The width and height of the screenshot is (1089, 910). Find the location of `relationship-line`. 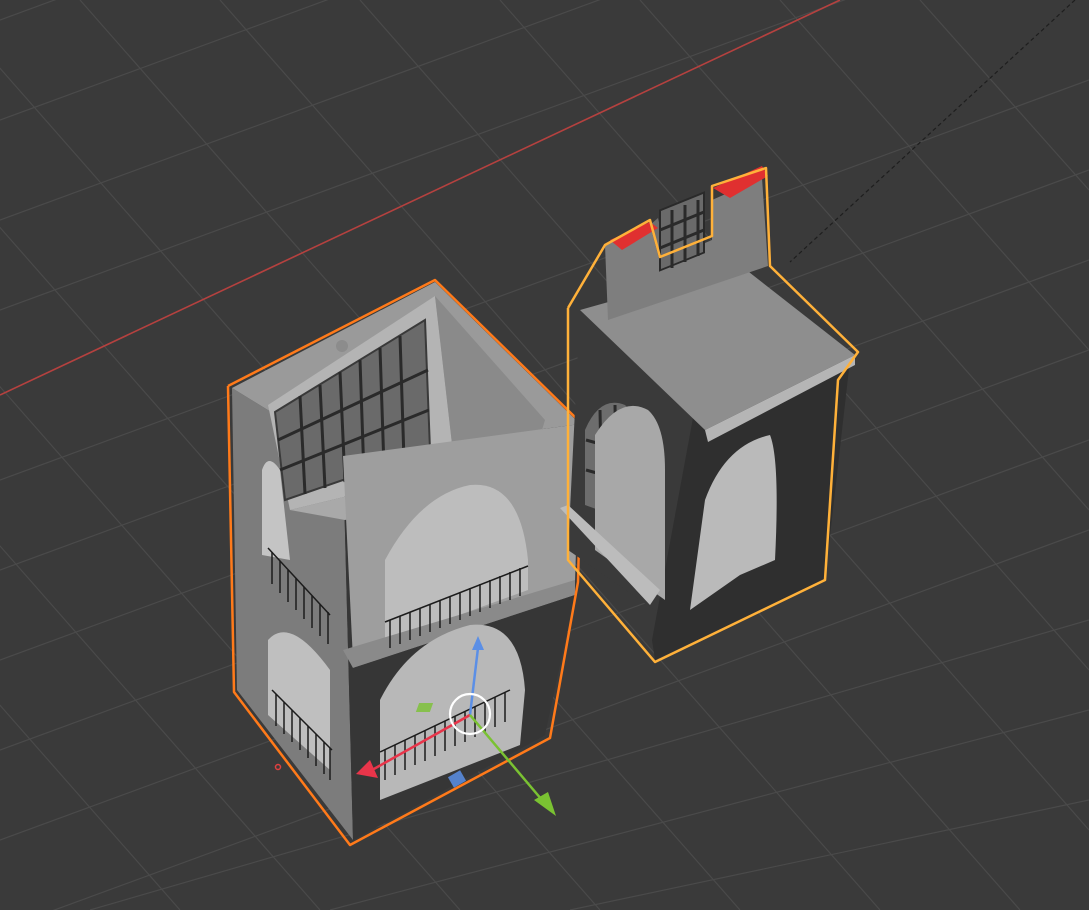

relationship-line is located at coordinates (932, 131).